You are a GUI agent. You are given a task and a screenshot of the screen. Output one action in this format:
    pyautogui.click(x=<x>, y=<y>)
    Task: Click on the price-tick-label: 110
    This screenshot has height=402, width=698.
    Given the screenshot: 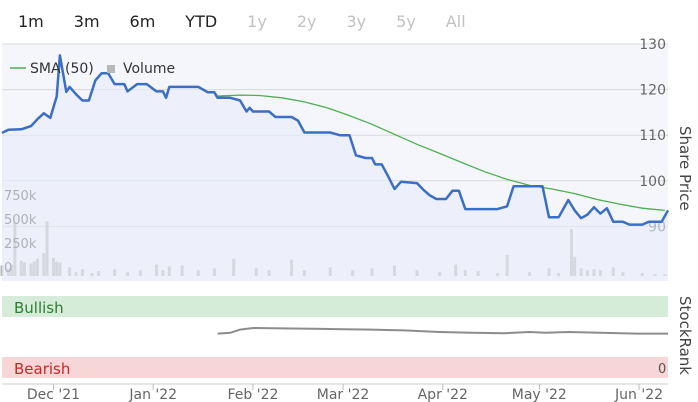 What is the action you would take?
    pyautogui.click(x=652, y=136)
    